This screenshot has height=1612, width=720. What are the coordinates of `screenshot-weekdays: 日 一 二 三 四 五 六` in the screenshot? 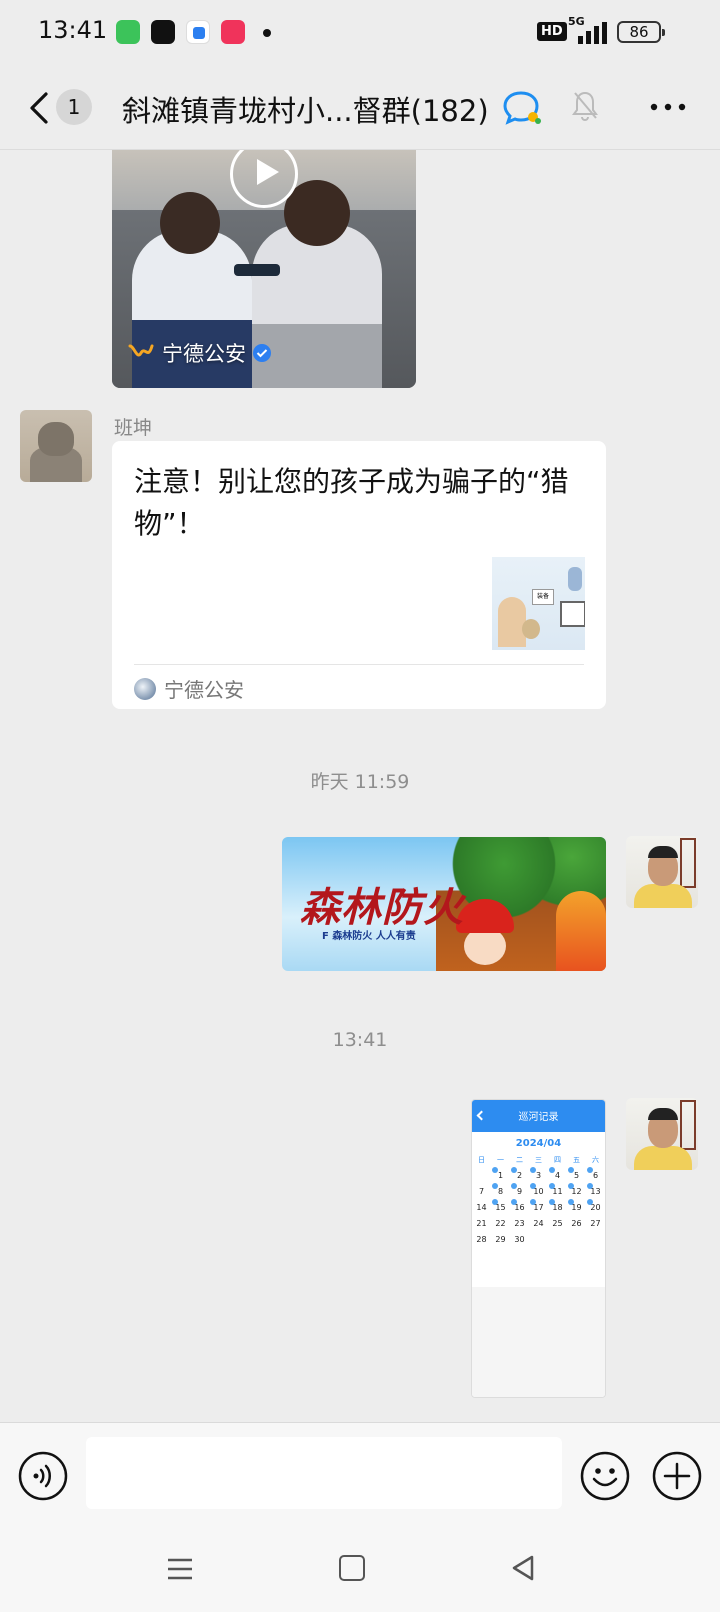 It's located at (538, 1160).